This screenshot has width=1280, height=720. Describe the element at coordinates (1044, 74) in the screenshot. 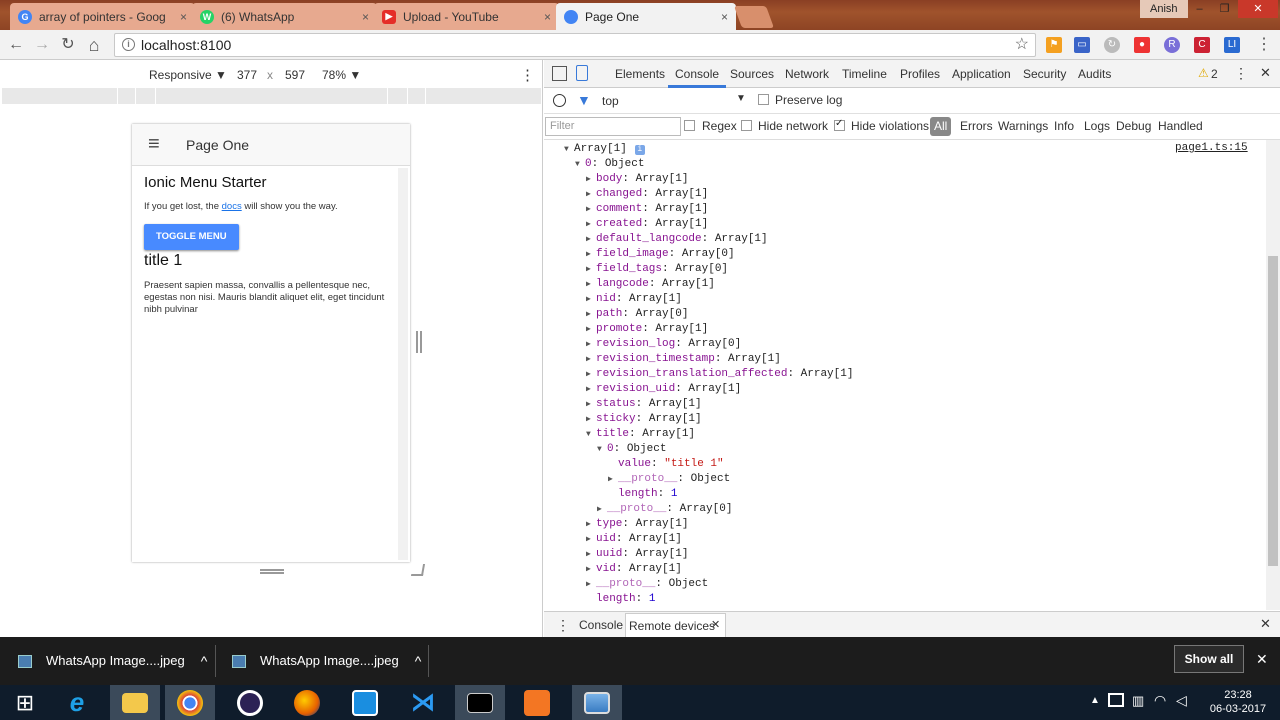

I see `tab-security: Security` at that location.